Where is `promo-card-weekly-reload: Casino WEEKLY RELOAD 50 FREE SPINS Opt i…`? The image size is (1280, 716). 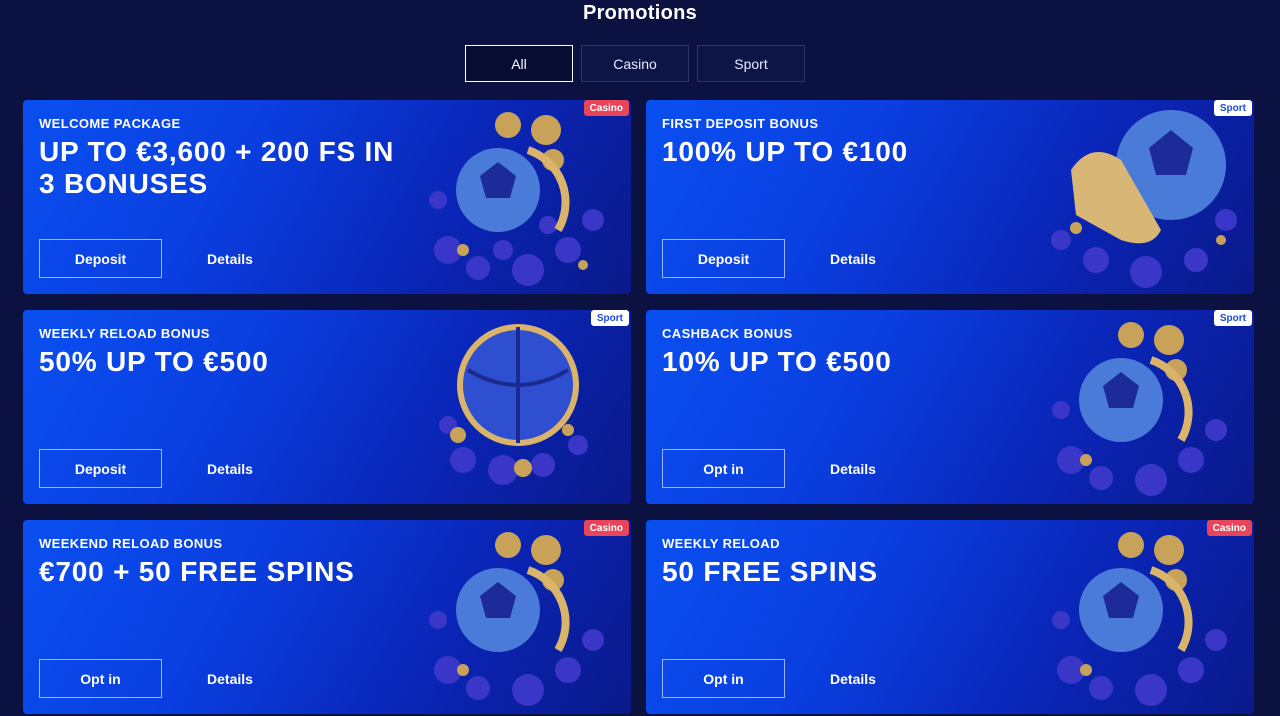 promo-card-weekly-reload: Casino WEEKLY RELOAD 50 FREE SPINS Opt i… is located at coordinates (950, 617).